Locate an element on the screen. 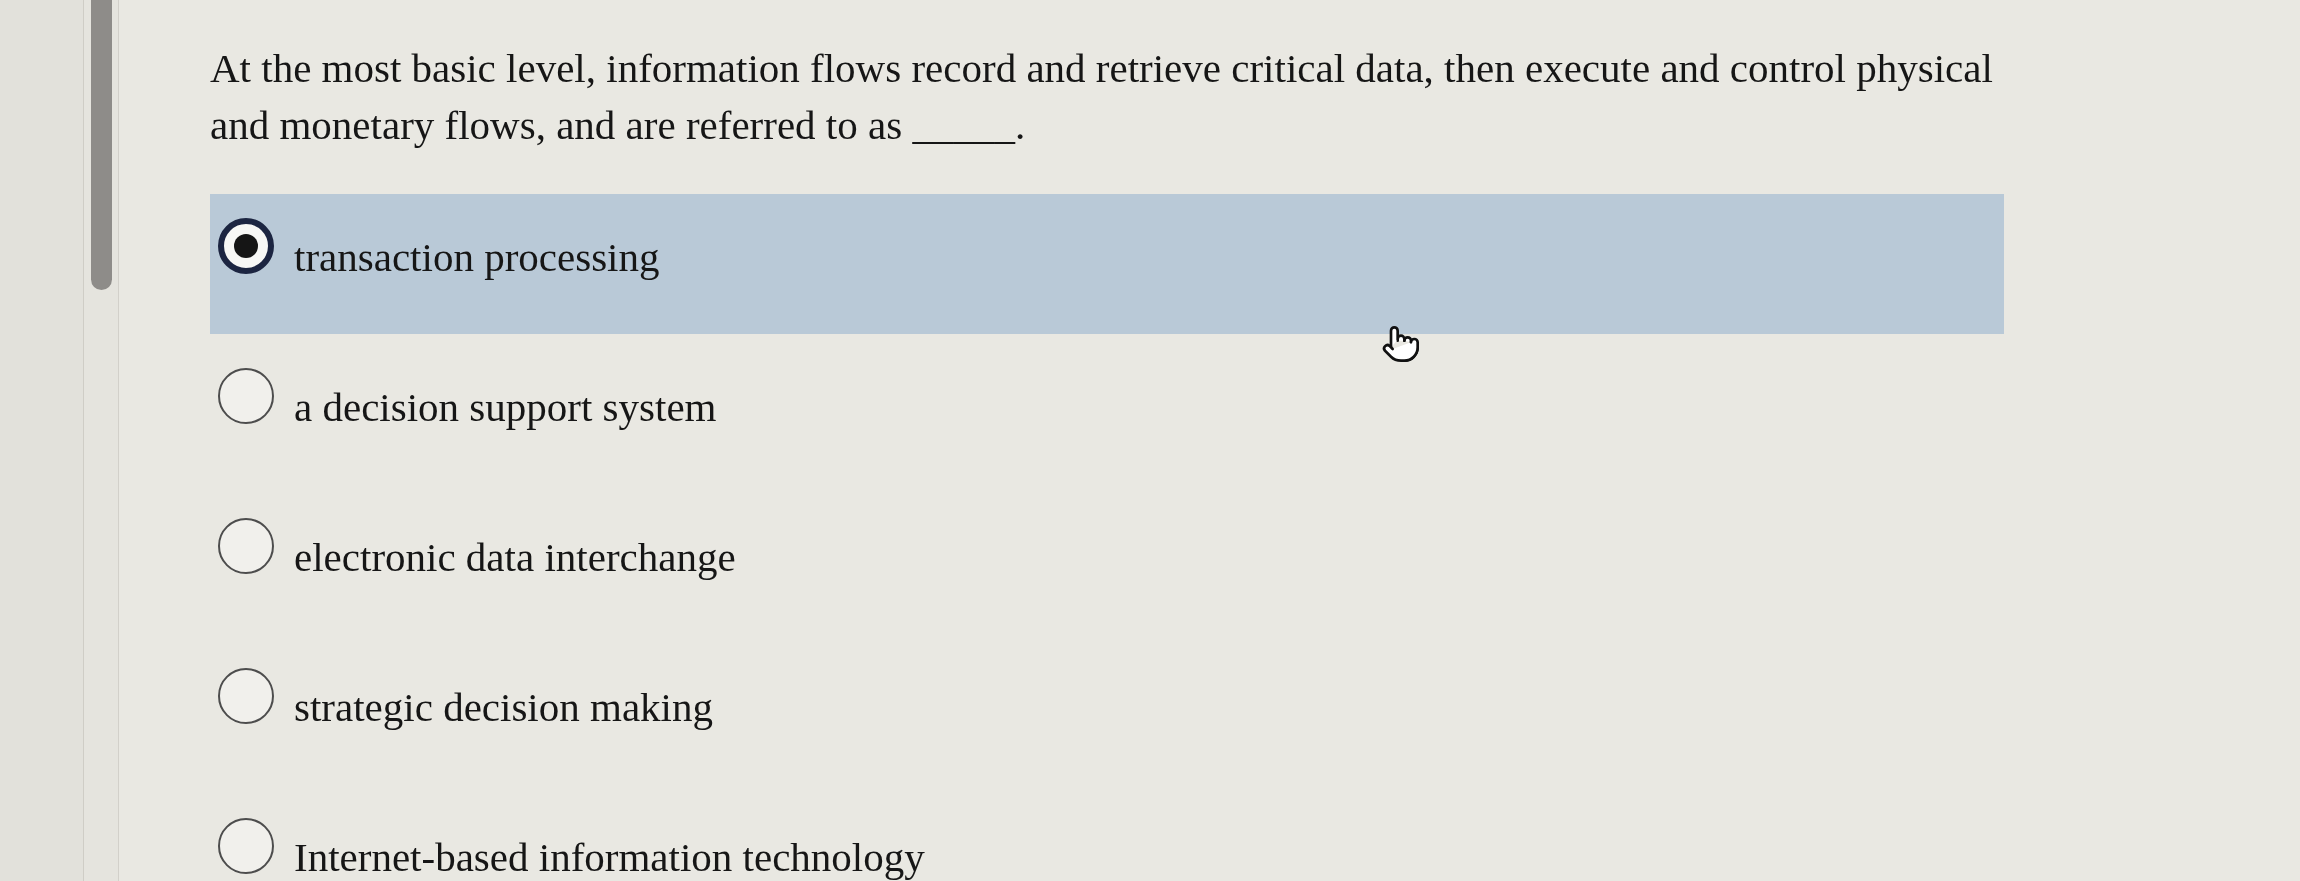 Image resolution: width=2300 pixels, height=881 pixels. answer-label: Internet-based information technology is located at coordinates (609, 857).